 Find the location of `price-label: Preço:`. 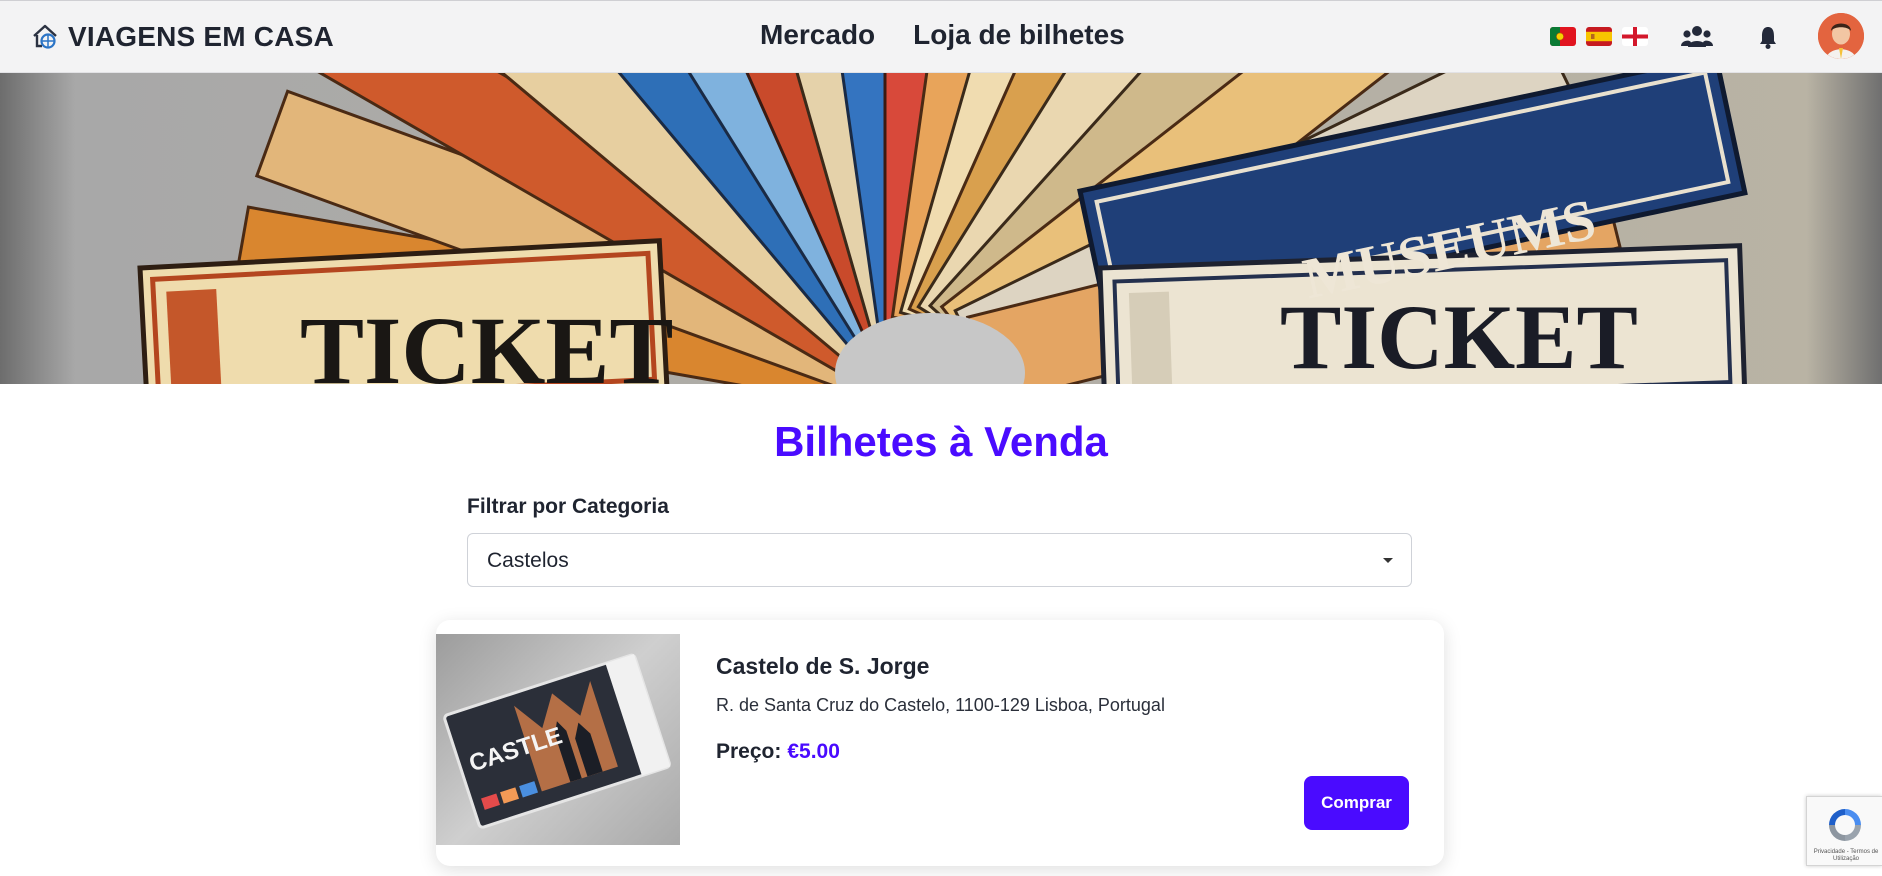

price-label: Preço: is located at coordinates (749, 751).